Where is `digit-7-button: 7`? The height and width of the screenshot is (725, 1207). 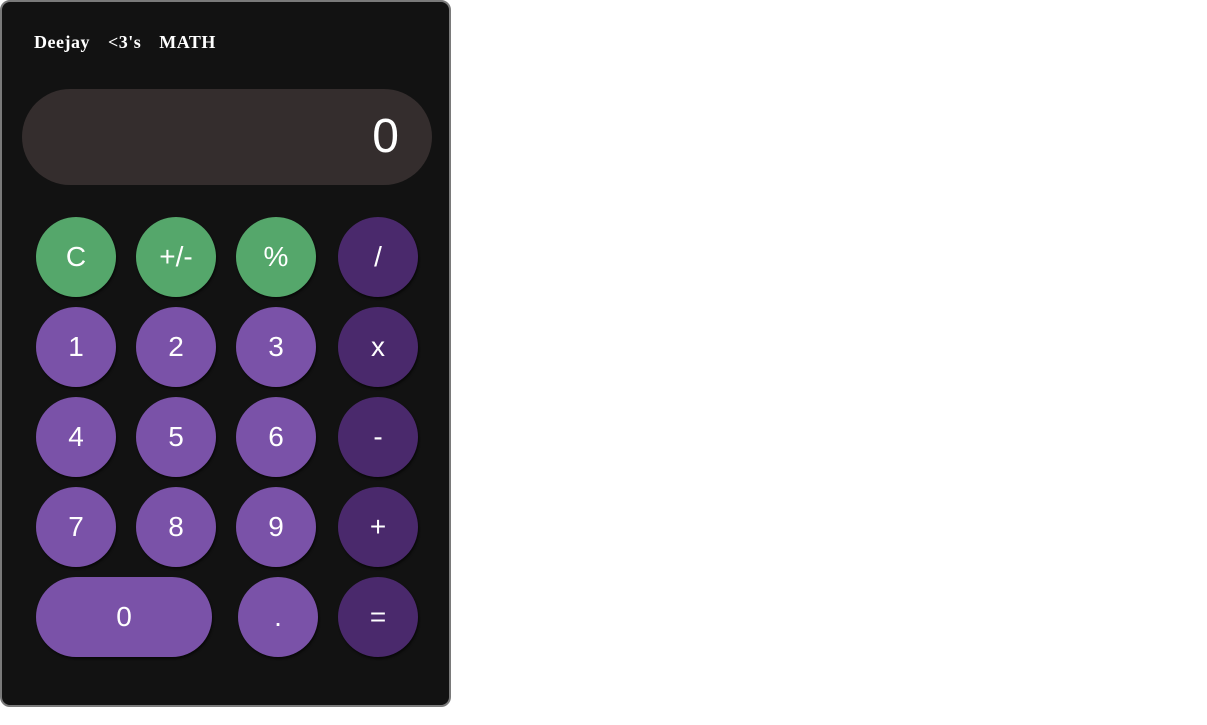 digit-7-button: 7 is located at coordinates (76, 527).